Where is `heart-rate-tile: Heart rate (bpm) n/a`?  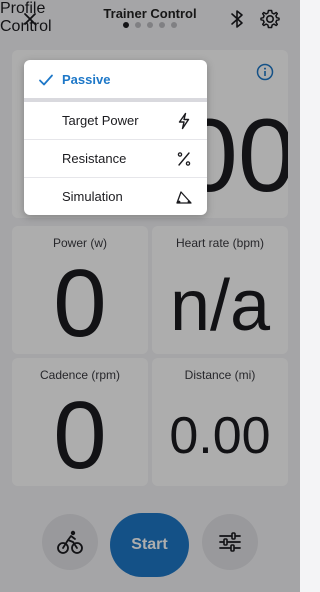
heart-rate-tile: Heart rate (bpm) n/a is located at coordinates (220, 290).